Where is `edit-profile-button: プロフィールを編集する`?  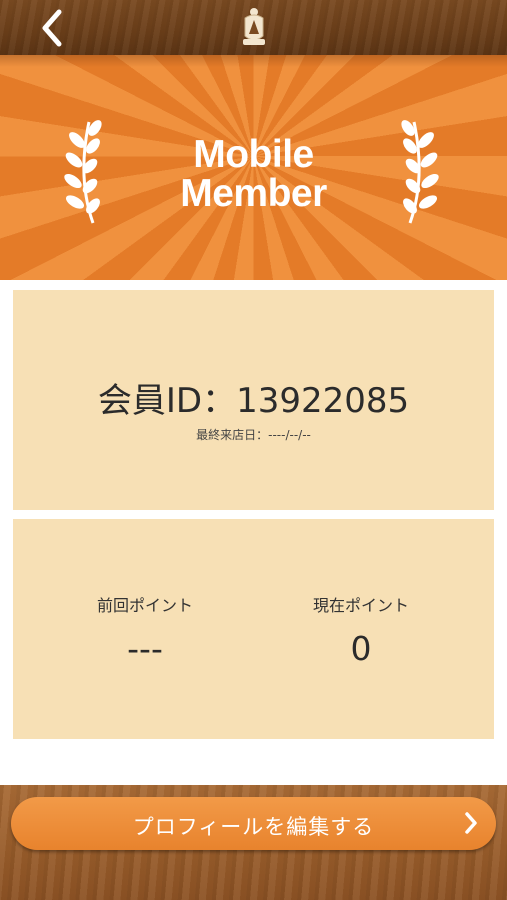
edit-profile-button: プロフィールを編集する is located at coordinates (253, 823).